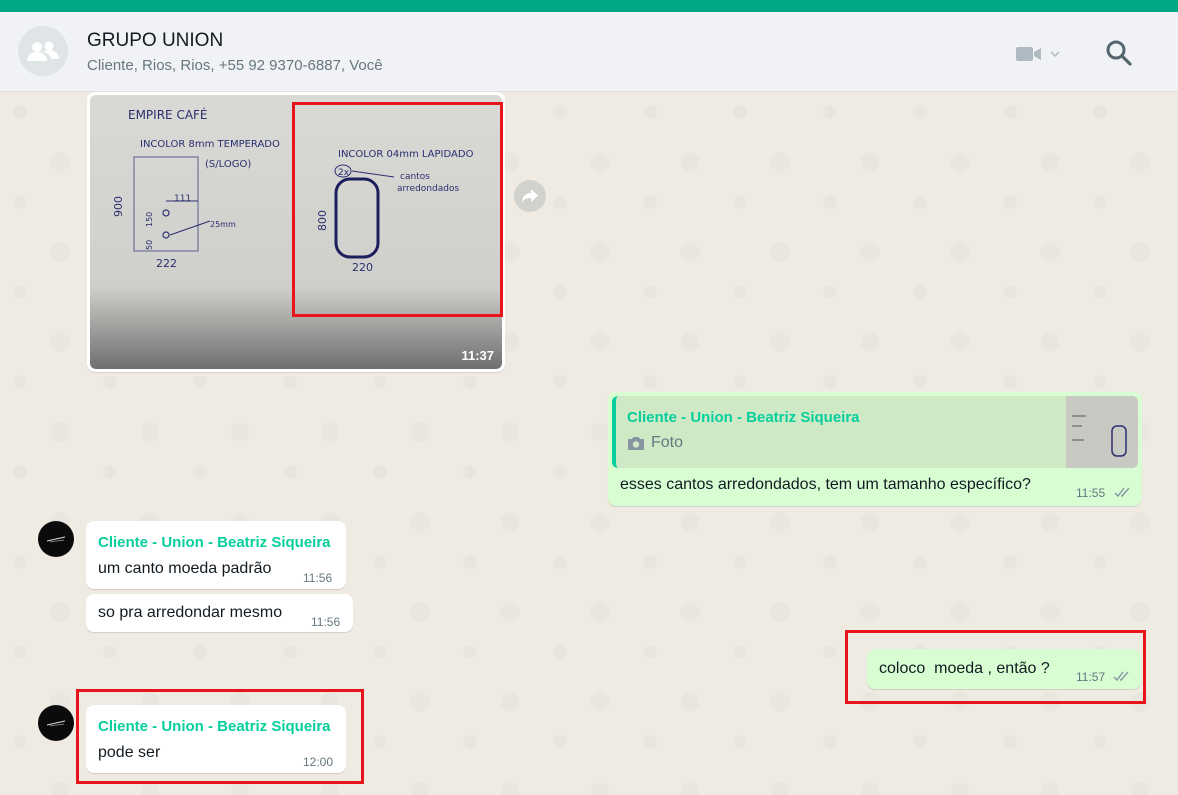 This screenshot has height=795, width=1178. Describe the element at coordinates (1042, 54) in the screenshot. I see `video-call-button` at that location.